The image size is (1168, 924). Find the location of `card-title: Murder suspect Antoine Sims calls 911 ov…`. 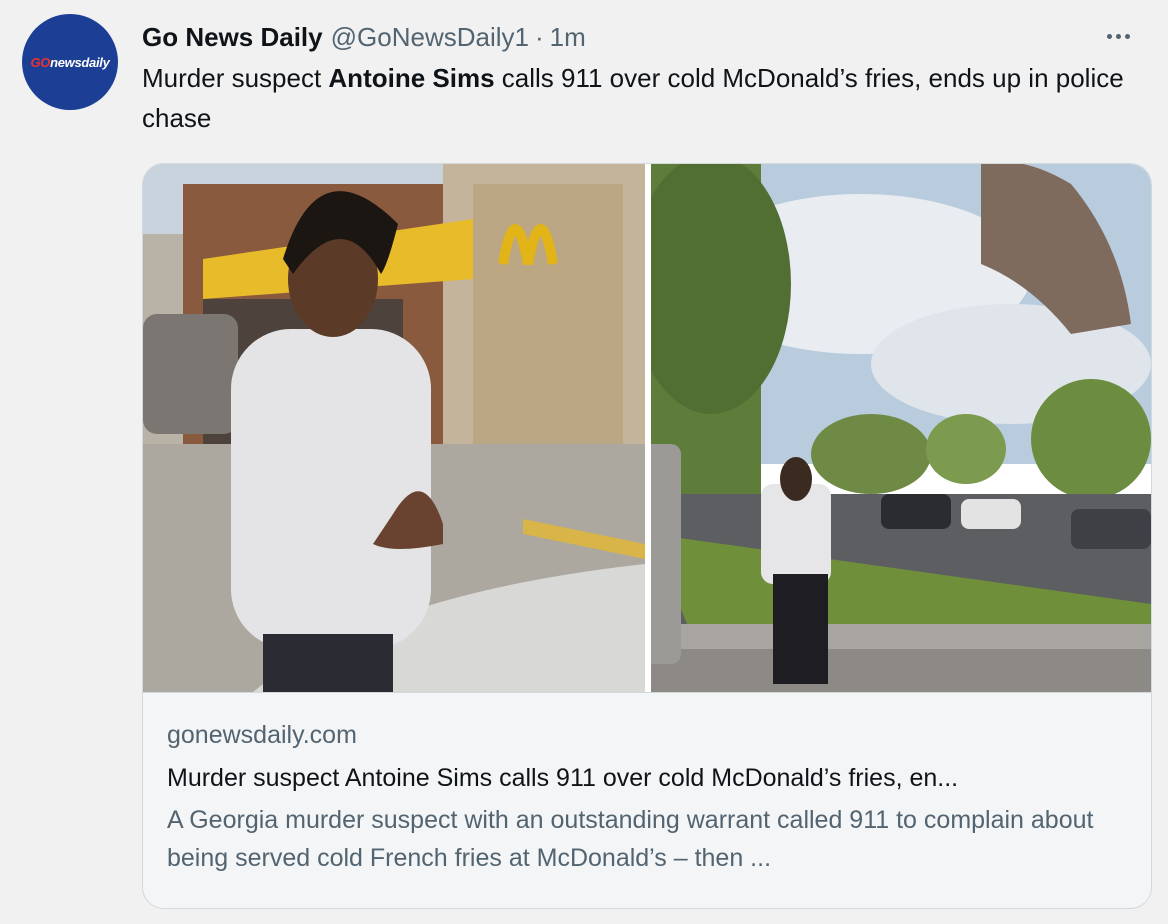

card-title: Murder suspect Antoine Sims calls 911 ov… is located at coordinates (563, 778).